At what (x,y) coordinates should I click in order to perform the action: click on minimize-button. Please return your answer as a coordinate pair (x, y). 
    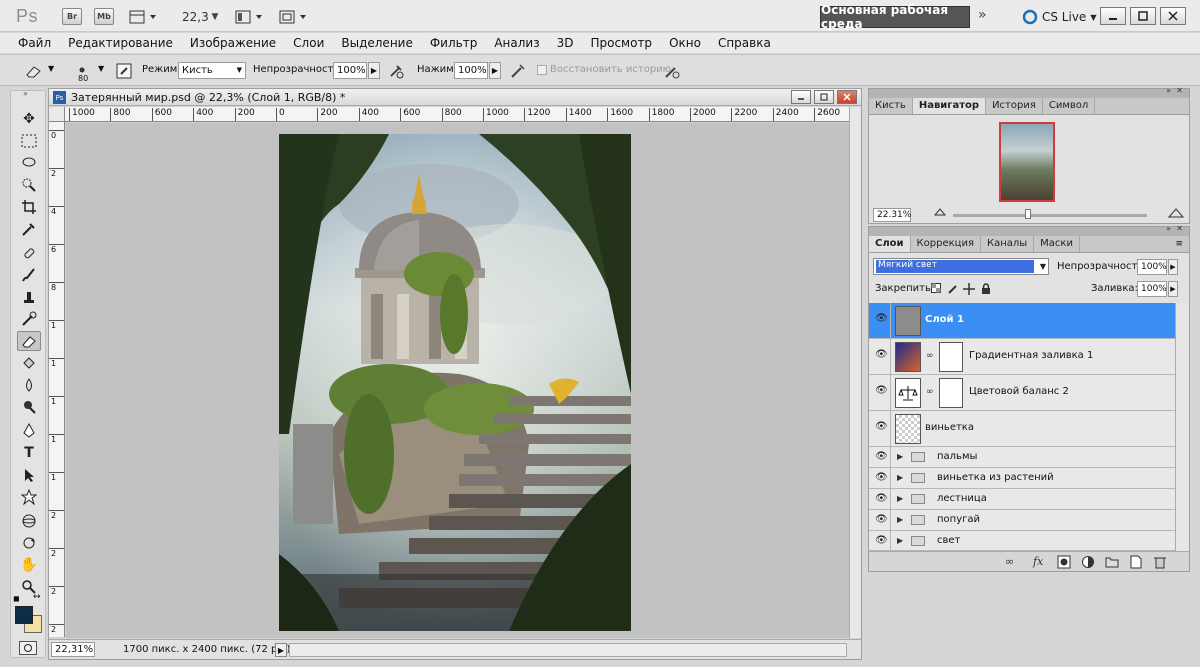
    Looking at the image, I should click on (1113, 16).